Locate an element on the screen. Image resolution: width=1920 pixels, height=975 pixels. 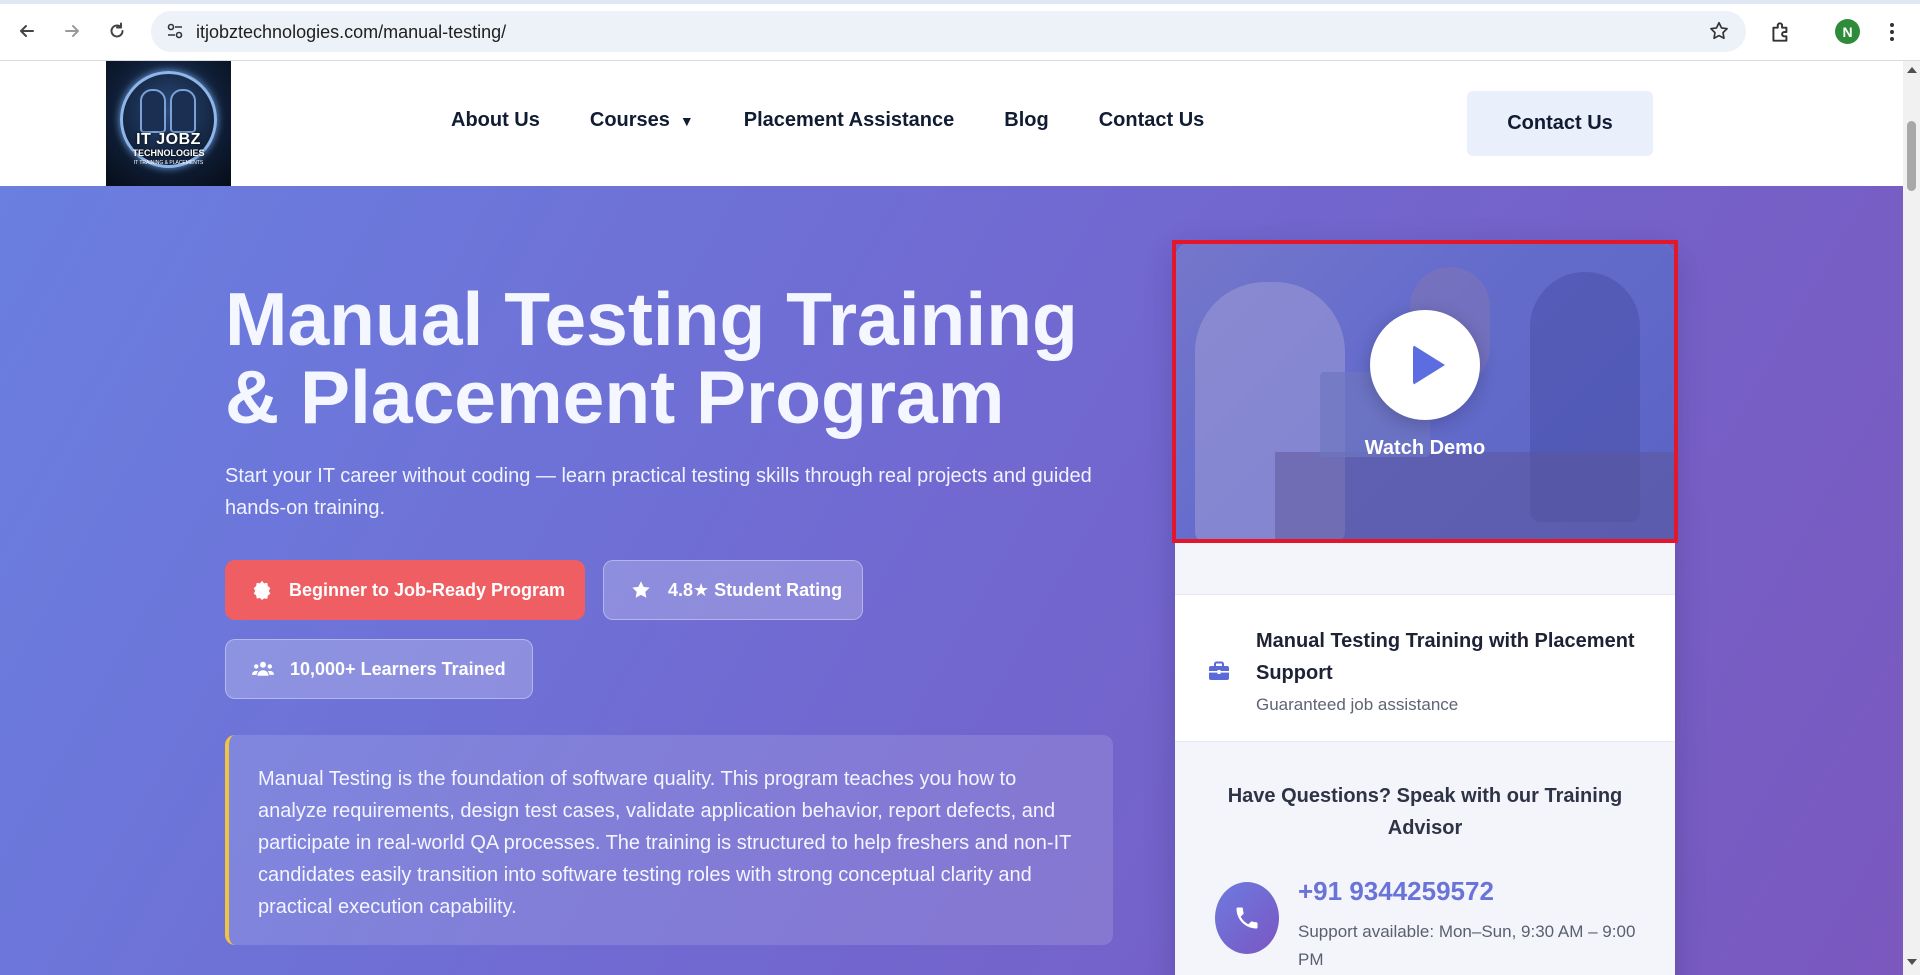
badge-learners: 10,000+ Learners Trained is located at coordinates (379, 669).